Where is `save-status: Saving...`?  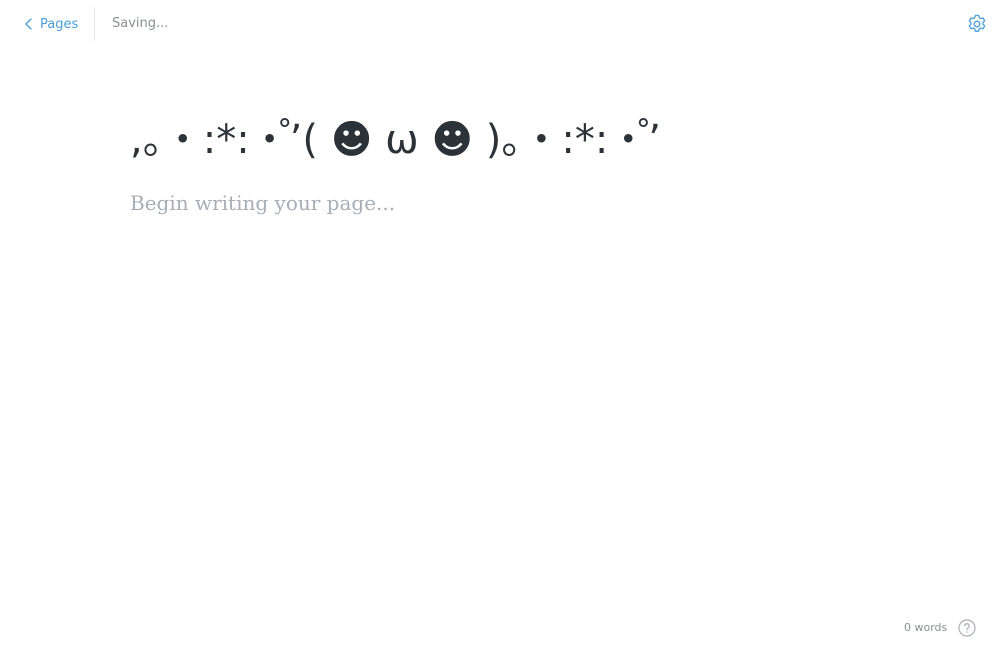 save-status: Saving... is located at coordinates (140, 23).